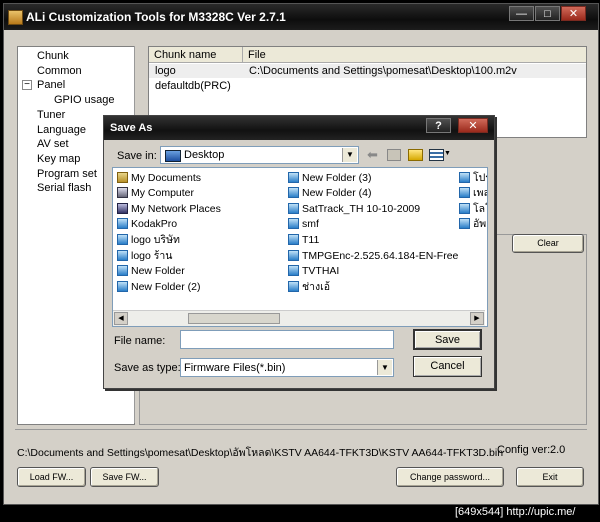 The height and width of the screenshot is (522, 600). I want to click on dialog-title: Save As, so click(131, 128).